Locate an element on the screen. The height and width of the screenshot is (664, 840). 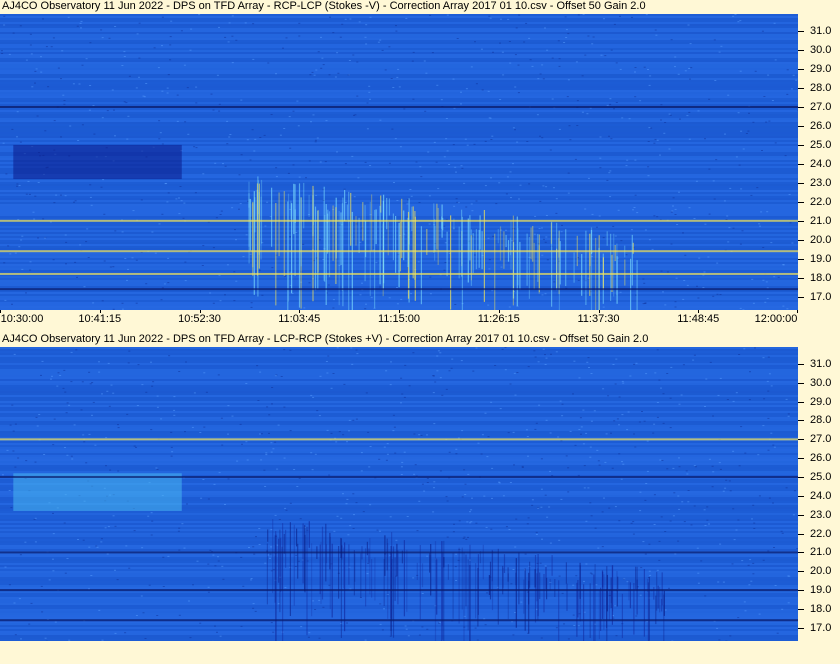
xtick-label: 11:26:15 is located at coordinates (498, 319).